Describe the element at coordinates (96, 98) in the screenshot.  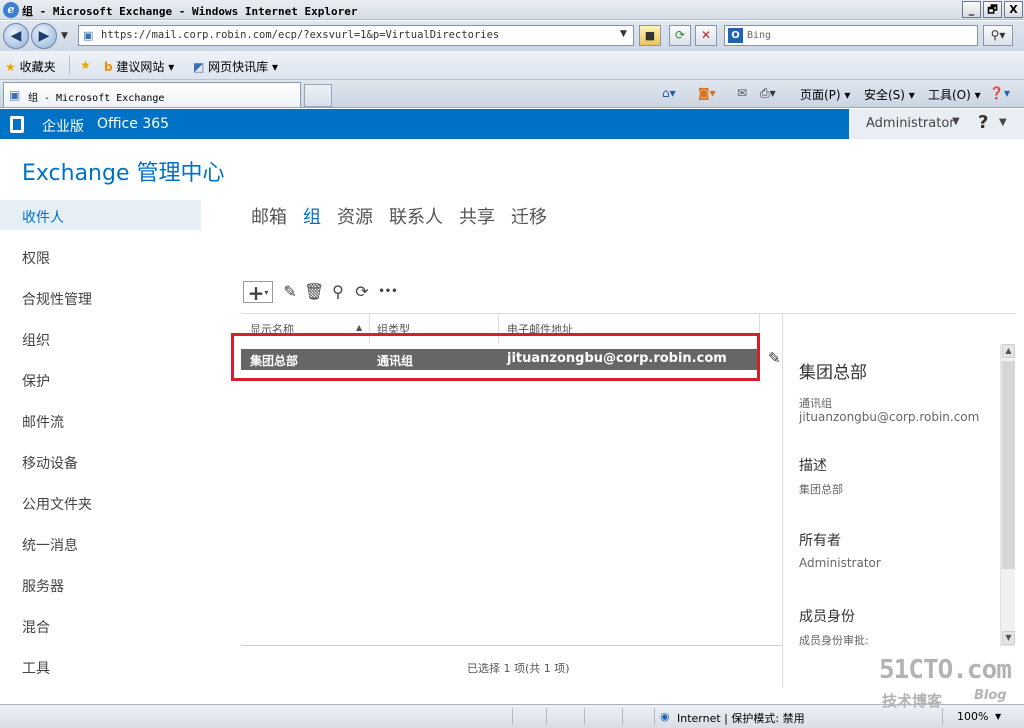
I see `tab-title: 组 - Microsoft Exchange` at that location.